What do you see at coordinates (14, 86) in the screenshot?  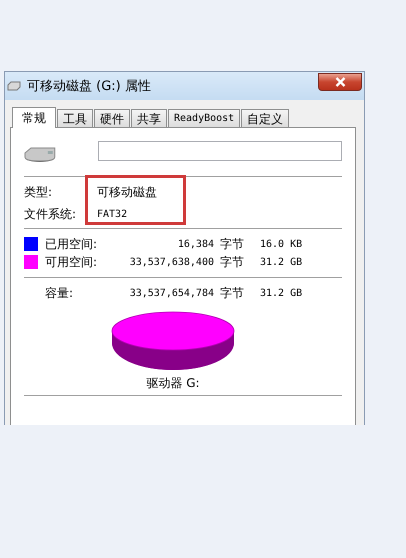 I see `drive-icon` at bounding box center [14, 86].